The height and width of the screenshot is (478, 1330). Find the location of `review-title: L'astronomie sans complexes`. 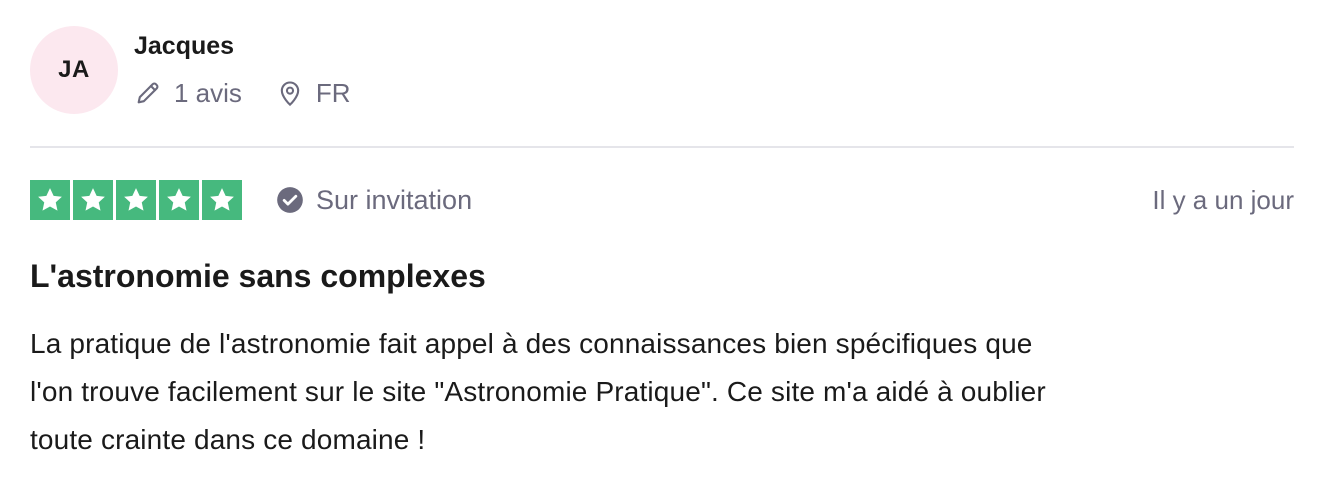

review-title: L'astronomie sans complexes is located at coordinates (258, 276).